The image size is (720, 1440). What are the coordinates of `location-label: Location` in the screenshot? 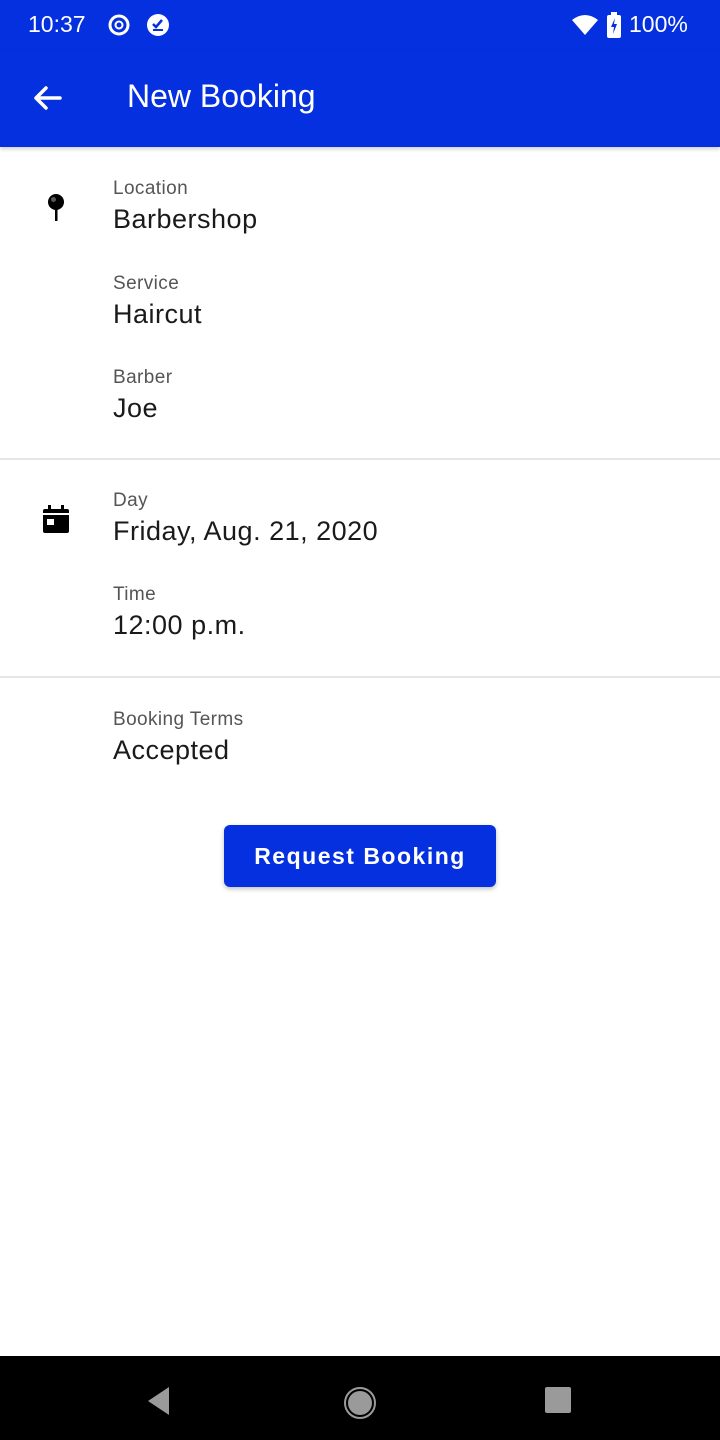 It's located at (151, 188).